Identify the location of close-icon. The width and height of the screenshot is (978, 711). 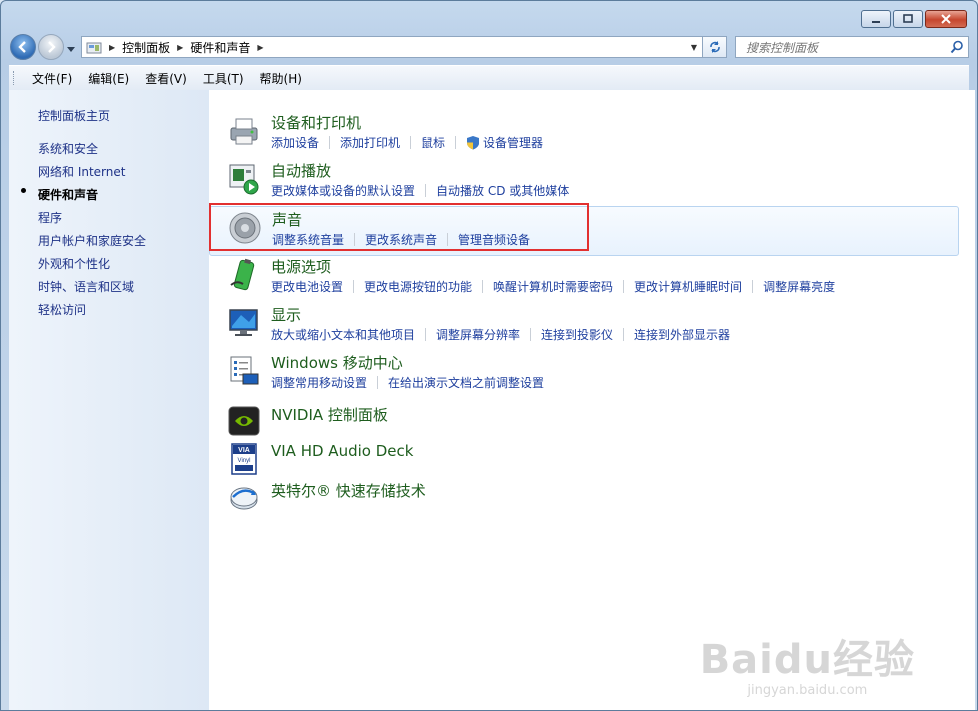
(946, 19).